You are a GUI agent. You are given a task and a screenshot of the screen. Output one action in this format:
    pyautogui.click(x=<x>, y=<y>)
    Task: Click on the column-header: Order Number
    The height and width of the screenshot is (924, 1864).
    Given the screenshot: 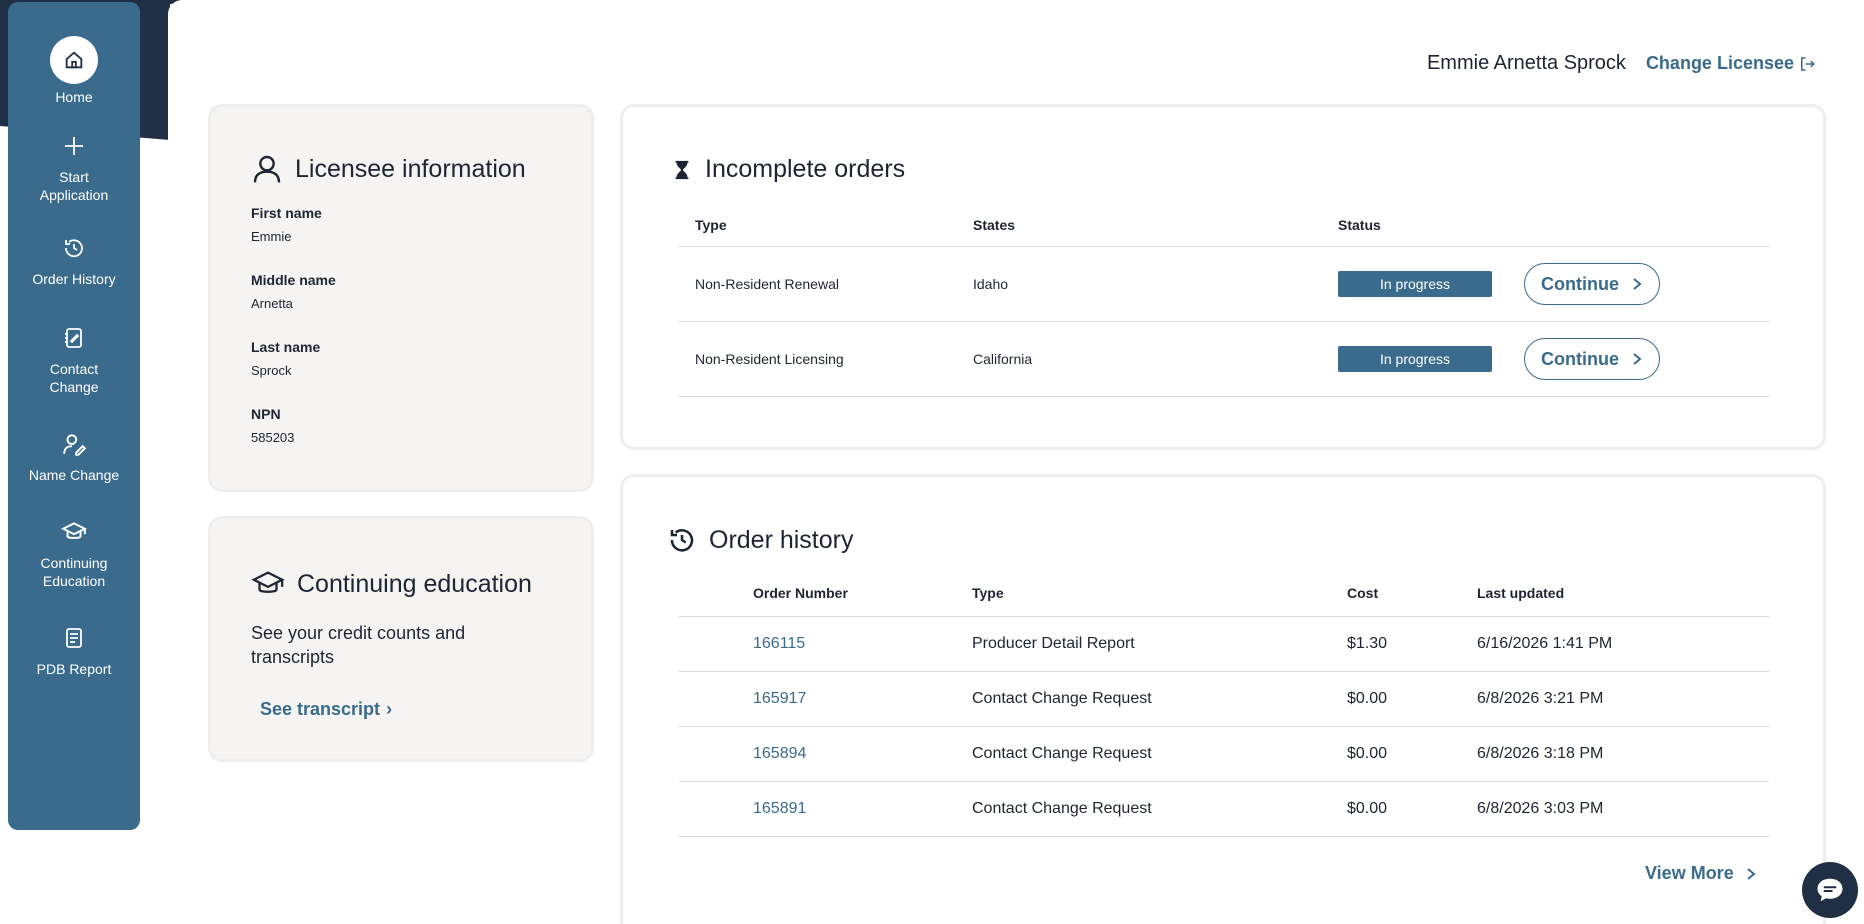 What is the action you would take?
    pyautogui.click(x=800, y=593)
    